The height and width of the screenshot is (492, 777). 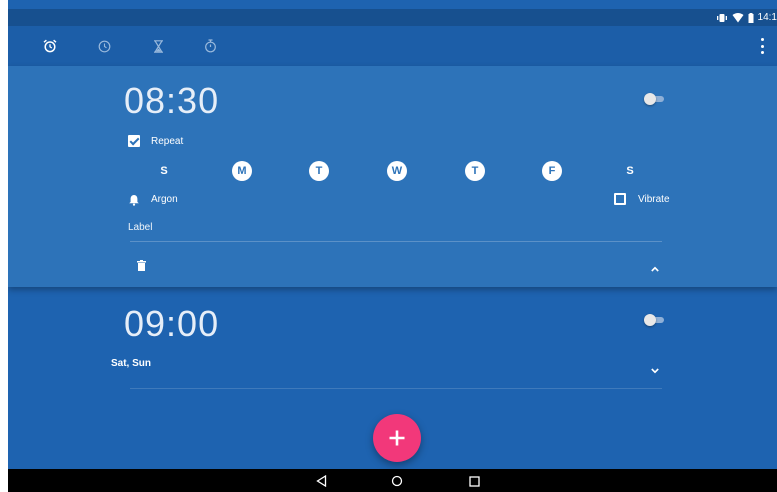 What do you see at coordinates (655, 266) in the screenshot?
I see `collapse-chevron-up-icon` at bounding box center [655, 266].